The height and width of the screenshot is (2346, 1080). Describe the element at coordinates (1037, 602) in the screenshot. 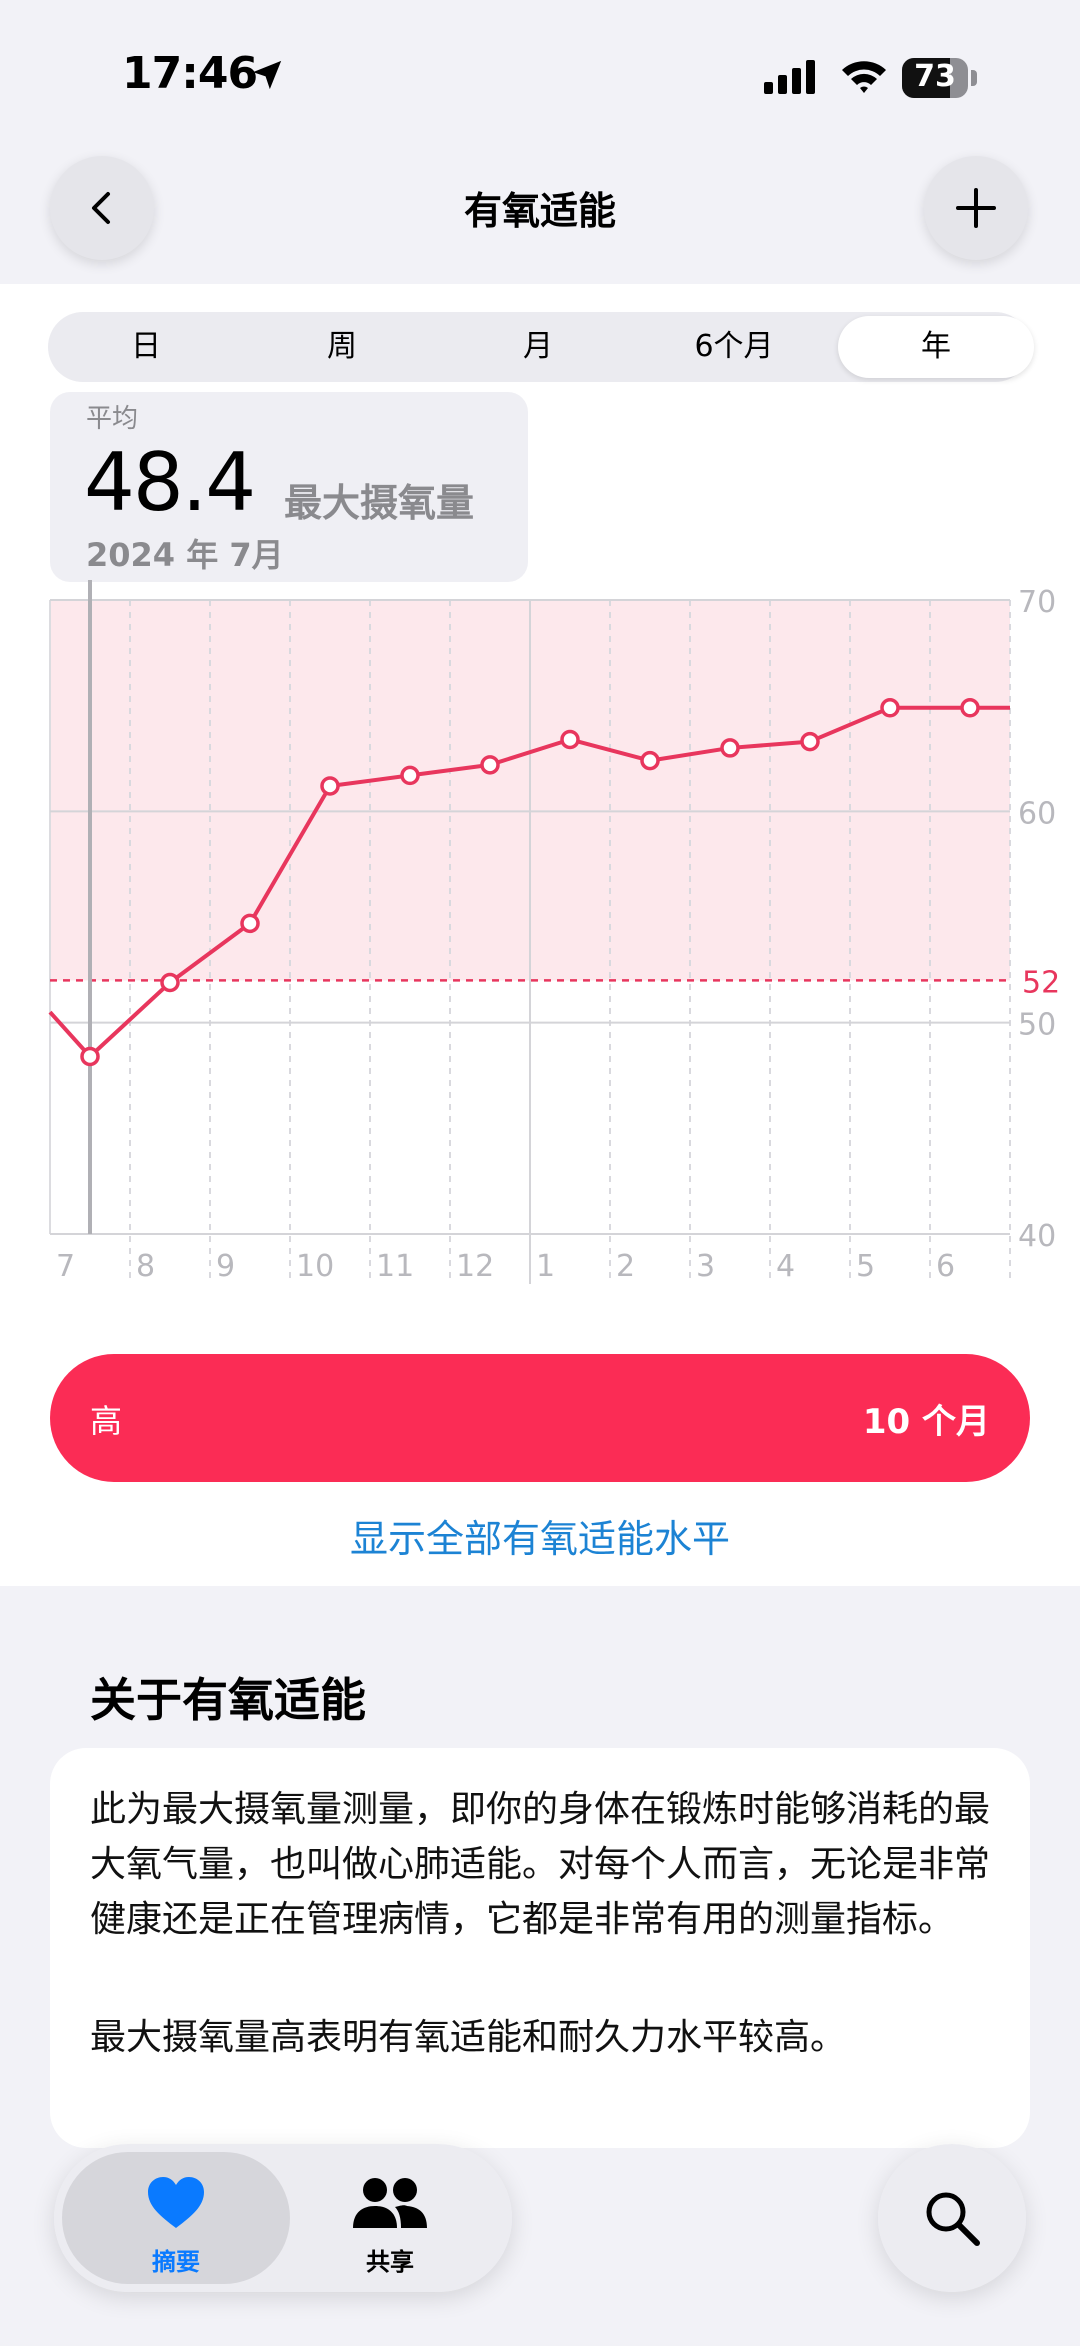

I see `y-tick-label: 70` at that location.